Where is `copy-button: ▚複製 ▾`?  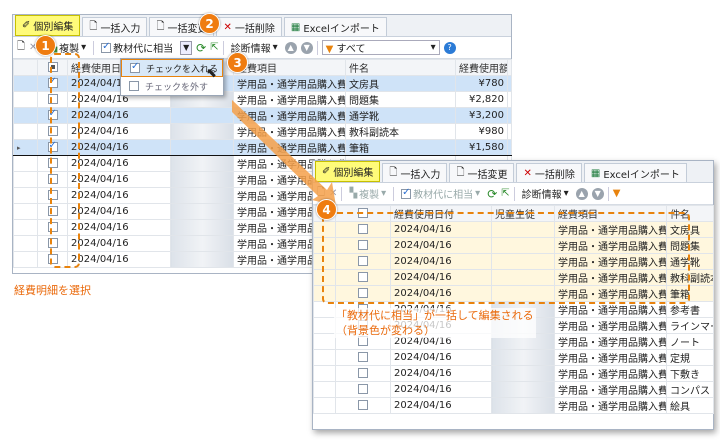 copy-button: ▚複製 ▾ is located at coordinates (367, 193).